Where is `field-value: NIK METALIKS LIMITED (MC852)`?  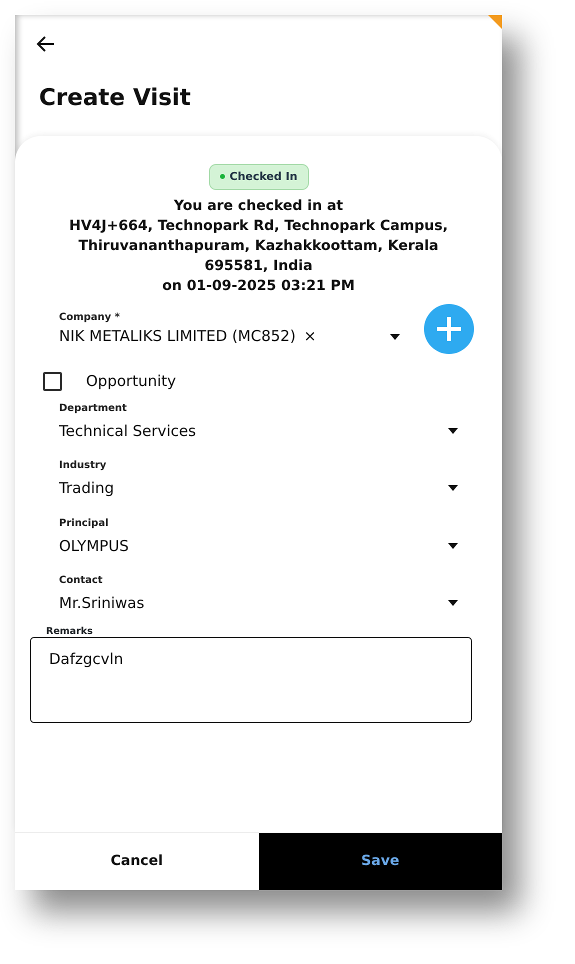 field-value: NIK METALIKS LIMITED (MC852) is located at coordinates (177, 337).